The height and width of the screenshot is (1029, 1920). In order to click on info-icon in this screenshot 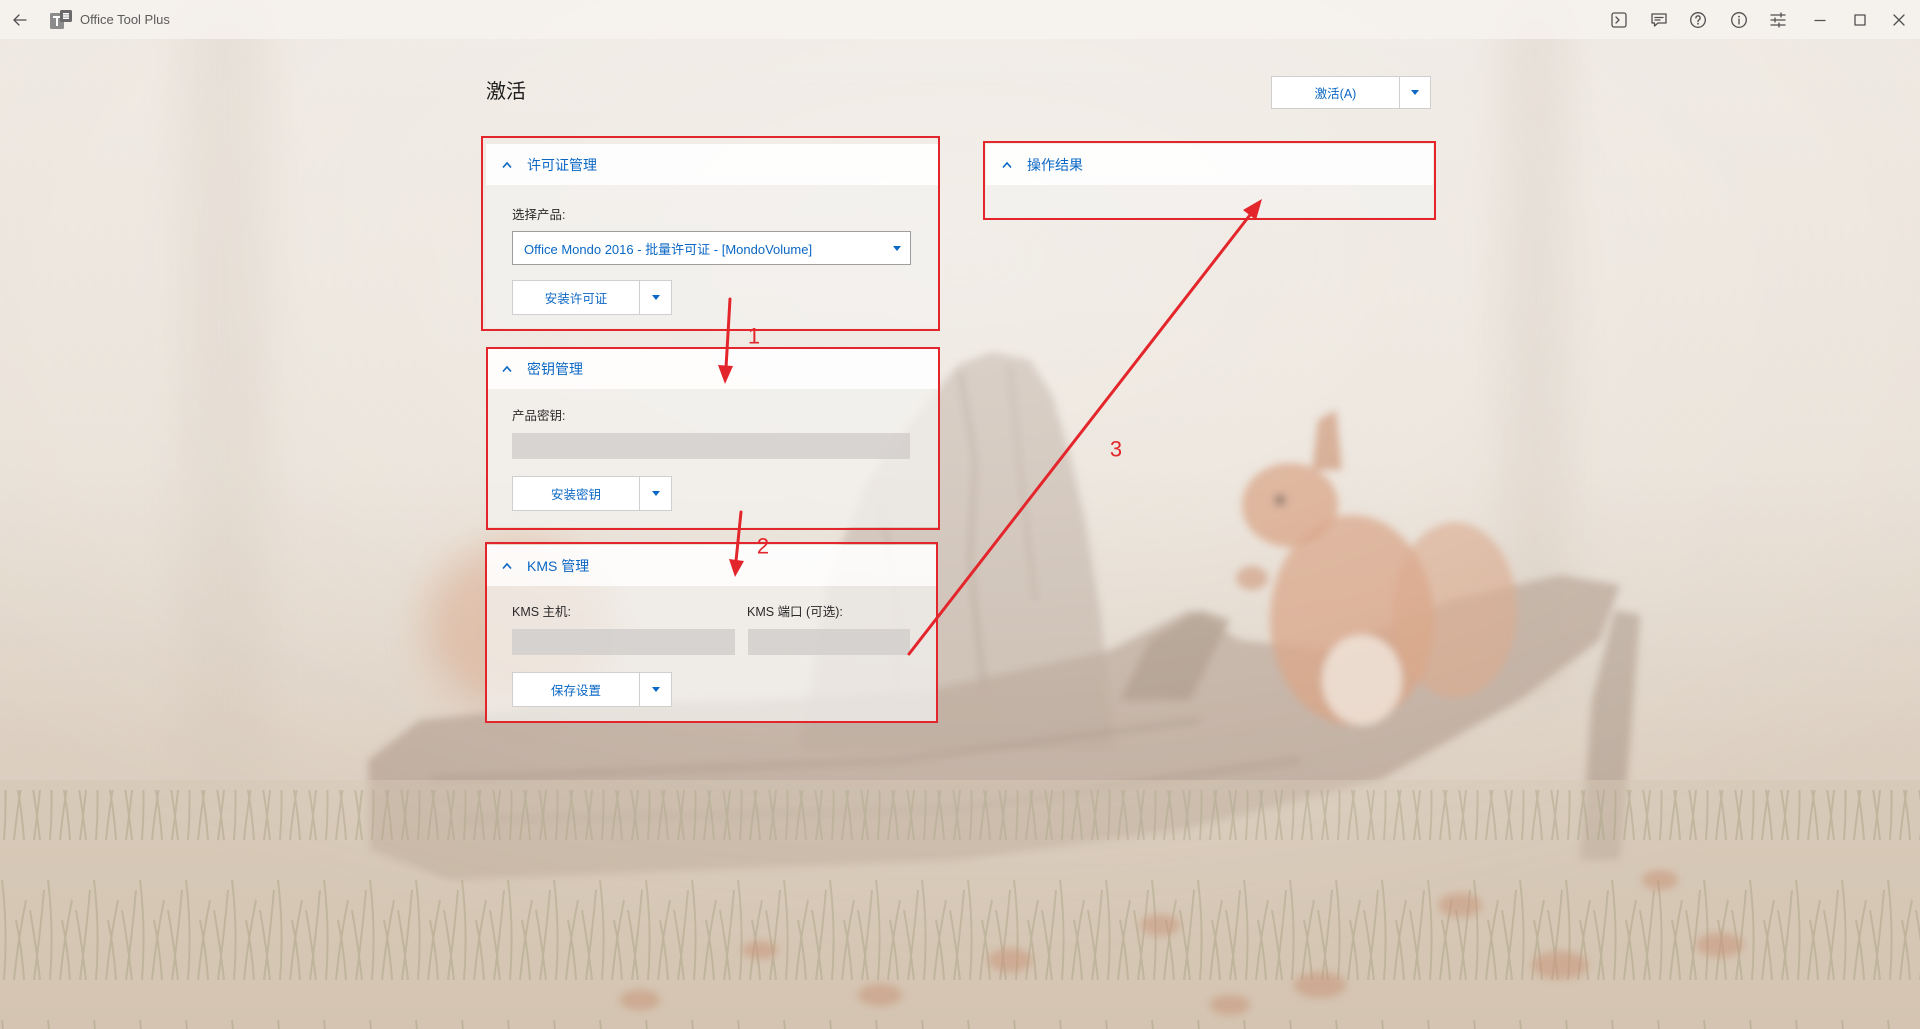, I will do `click(1739, 20)`.